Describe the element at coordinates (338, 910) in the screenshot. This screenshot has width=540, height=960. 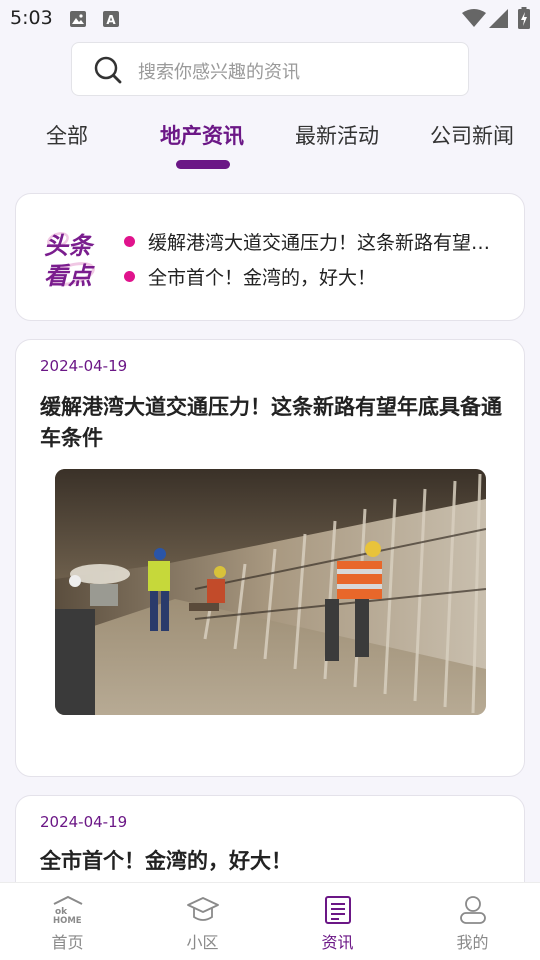
I see `news-document-icon` at that location.